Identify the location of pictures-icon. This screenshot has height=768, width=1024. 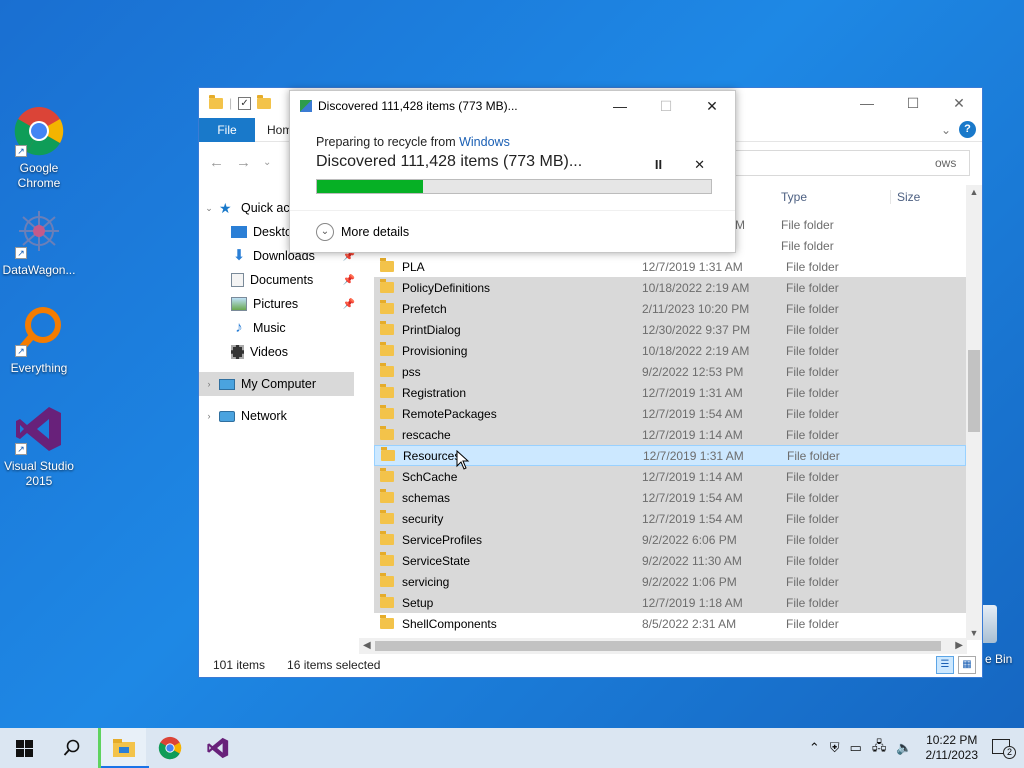
(239, 304).